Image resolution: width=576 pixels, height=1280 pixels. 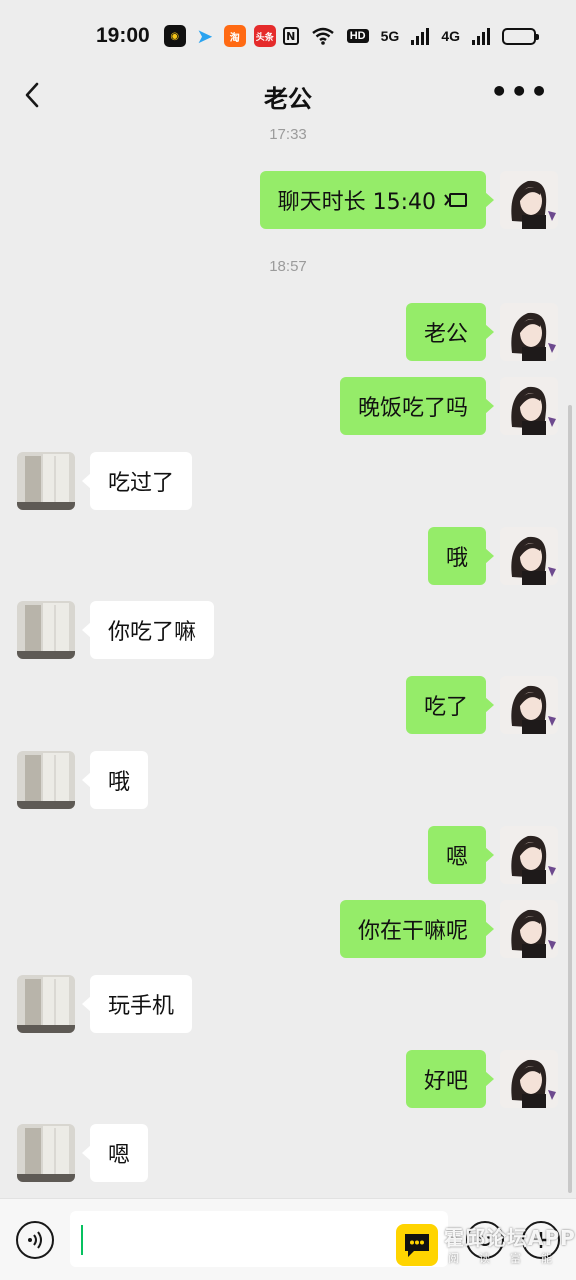 What do you see at coordinates (510, 1238) in the screenshot?
I see `watermark-title: 霍邱论坛APP` at bounding box center [510, 1238].